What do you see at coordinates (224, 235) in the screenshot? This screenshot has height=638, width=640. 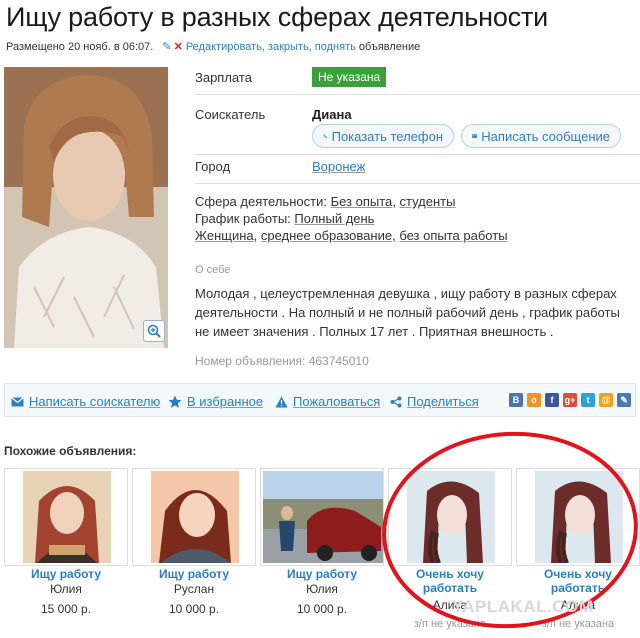 I see `gender-link: Женщина` at bounding box center [224, 235].